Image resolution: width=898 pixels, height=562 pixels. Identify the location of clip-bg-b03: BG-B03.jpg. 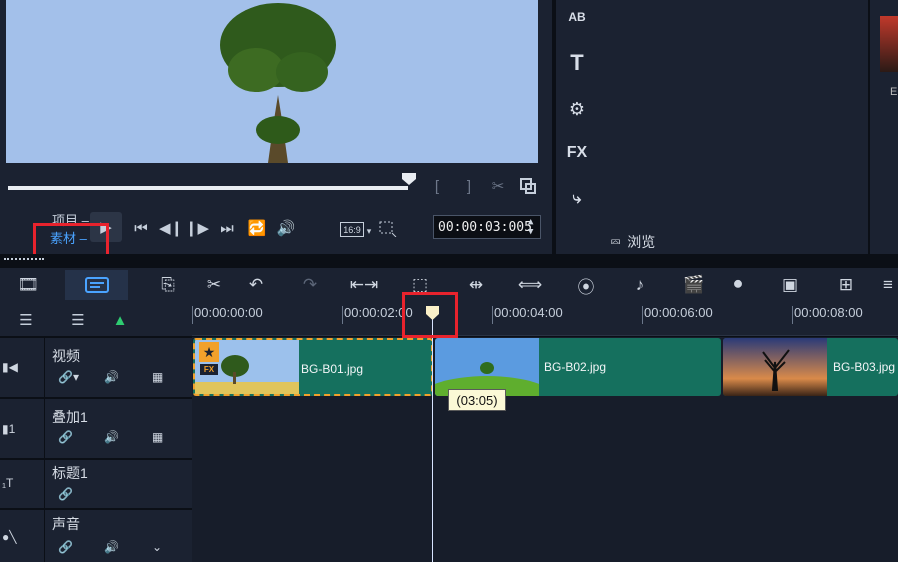
(810, 367).